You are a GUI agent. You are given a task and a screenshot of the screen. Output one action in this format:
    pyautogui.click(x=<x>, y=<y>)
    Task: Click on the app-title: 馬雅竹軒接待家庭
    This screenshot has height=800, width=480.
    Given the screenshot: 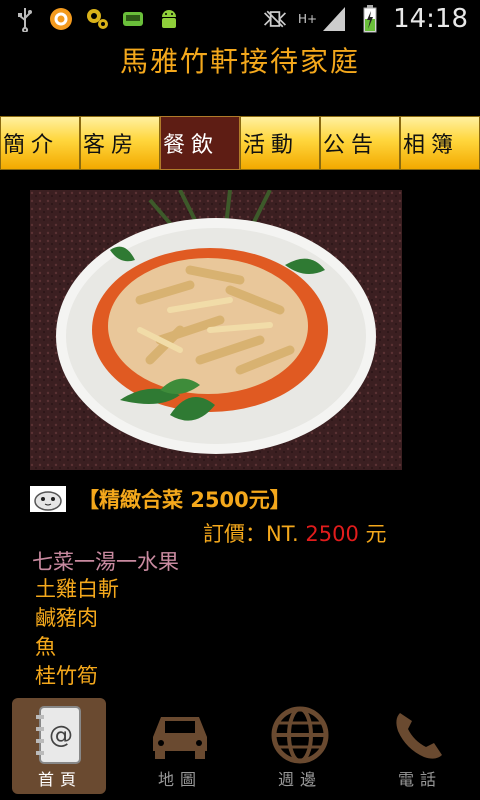 What is the action you would take?
    pyautogui.click(x=239, y=61)
    